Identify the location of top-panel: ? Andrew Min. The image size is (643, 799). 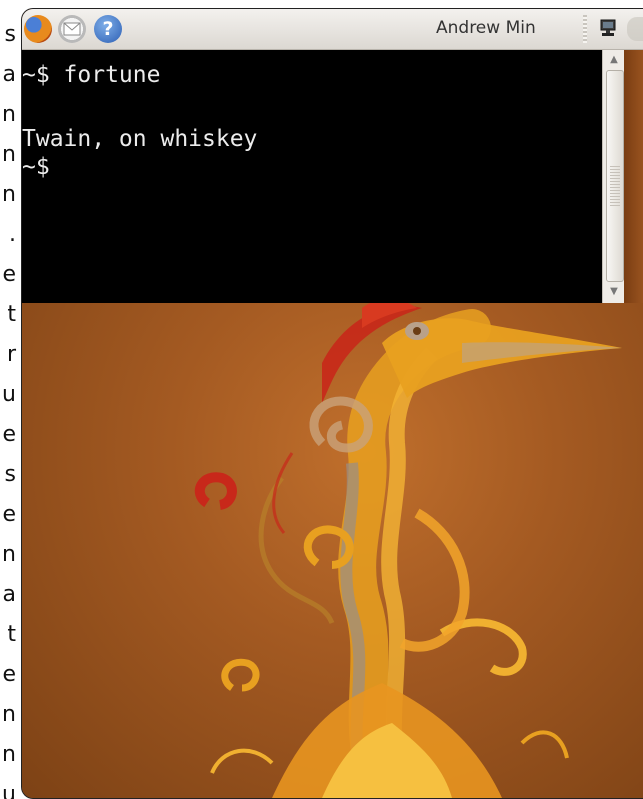
(332, 29).